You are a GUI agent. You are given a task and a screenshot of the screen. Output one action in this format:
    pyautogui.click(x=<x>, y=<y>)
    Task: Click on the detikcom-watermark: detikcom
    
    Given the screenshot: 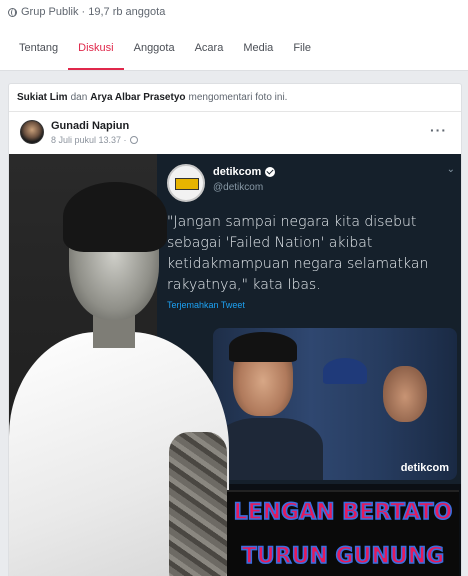 What is the action you would take?
    pyautogui.click(x=424, y=468)
    